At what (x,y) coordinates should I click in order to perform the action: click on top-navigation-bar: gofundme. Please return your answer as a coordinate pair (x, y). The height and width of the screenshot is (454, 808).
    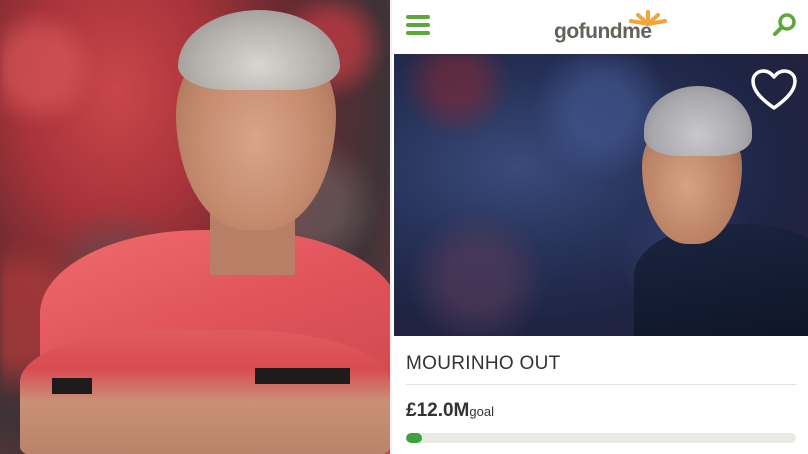
    Looking at the image, I should click on (600, 26).